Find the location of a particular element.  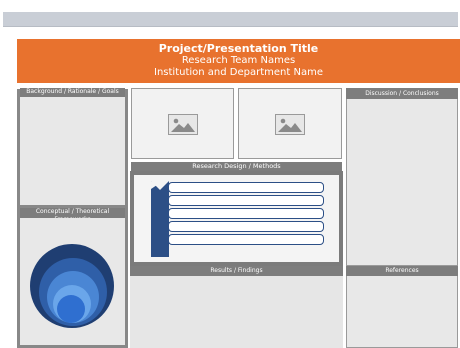

discussion-header: Discussion / Conclusions is located at coordinates (402, 93).